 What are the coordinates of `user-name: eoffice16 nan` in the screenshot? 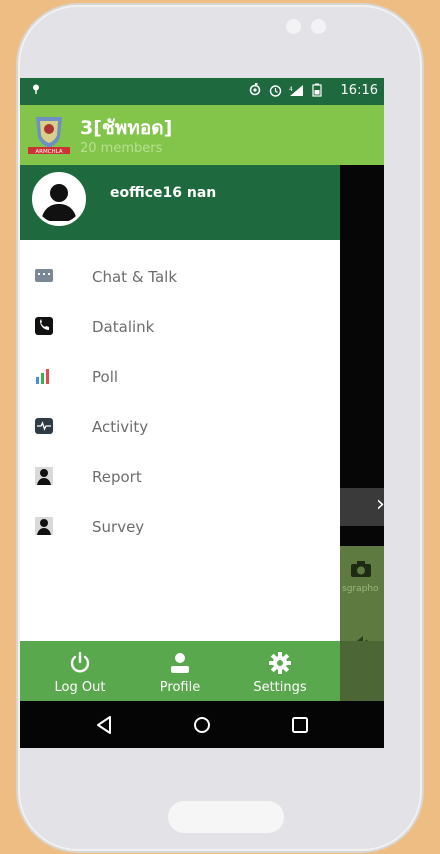 It's located at (163, 193).